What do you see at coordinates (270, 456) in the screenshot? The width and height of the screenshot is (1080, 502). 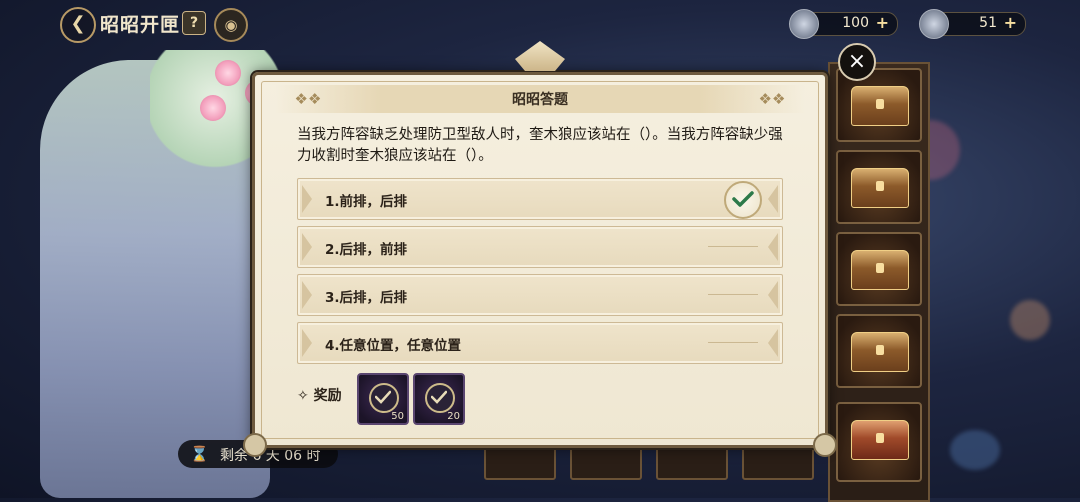 I see `timer-text: 剩余 6 天 06 时` at bounding box center [270, 456].